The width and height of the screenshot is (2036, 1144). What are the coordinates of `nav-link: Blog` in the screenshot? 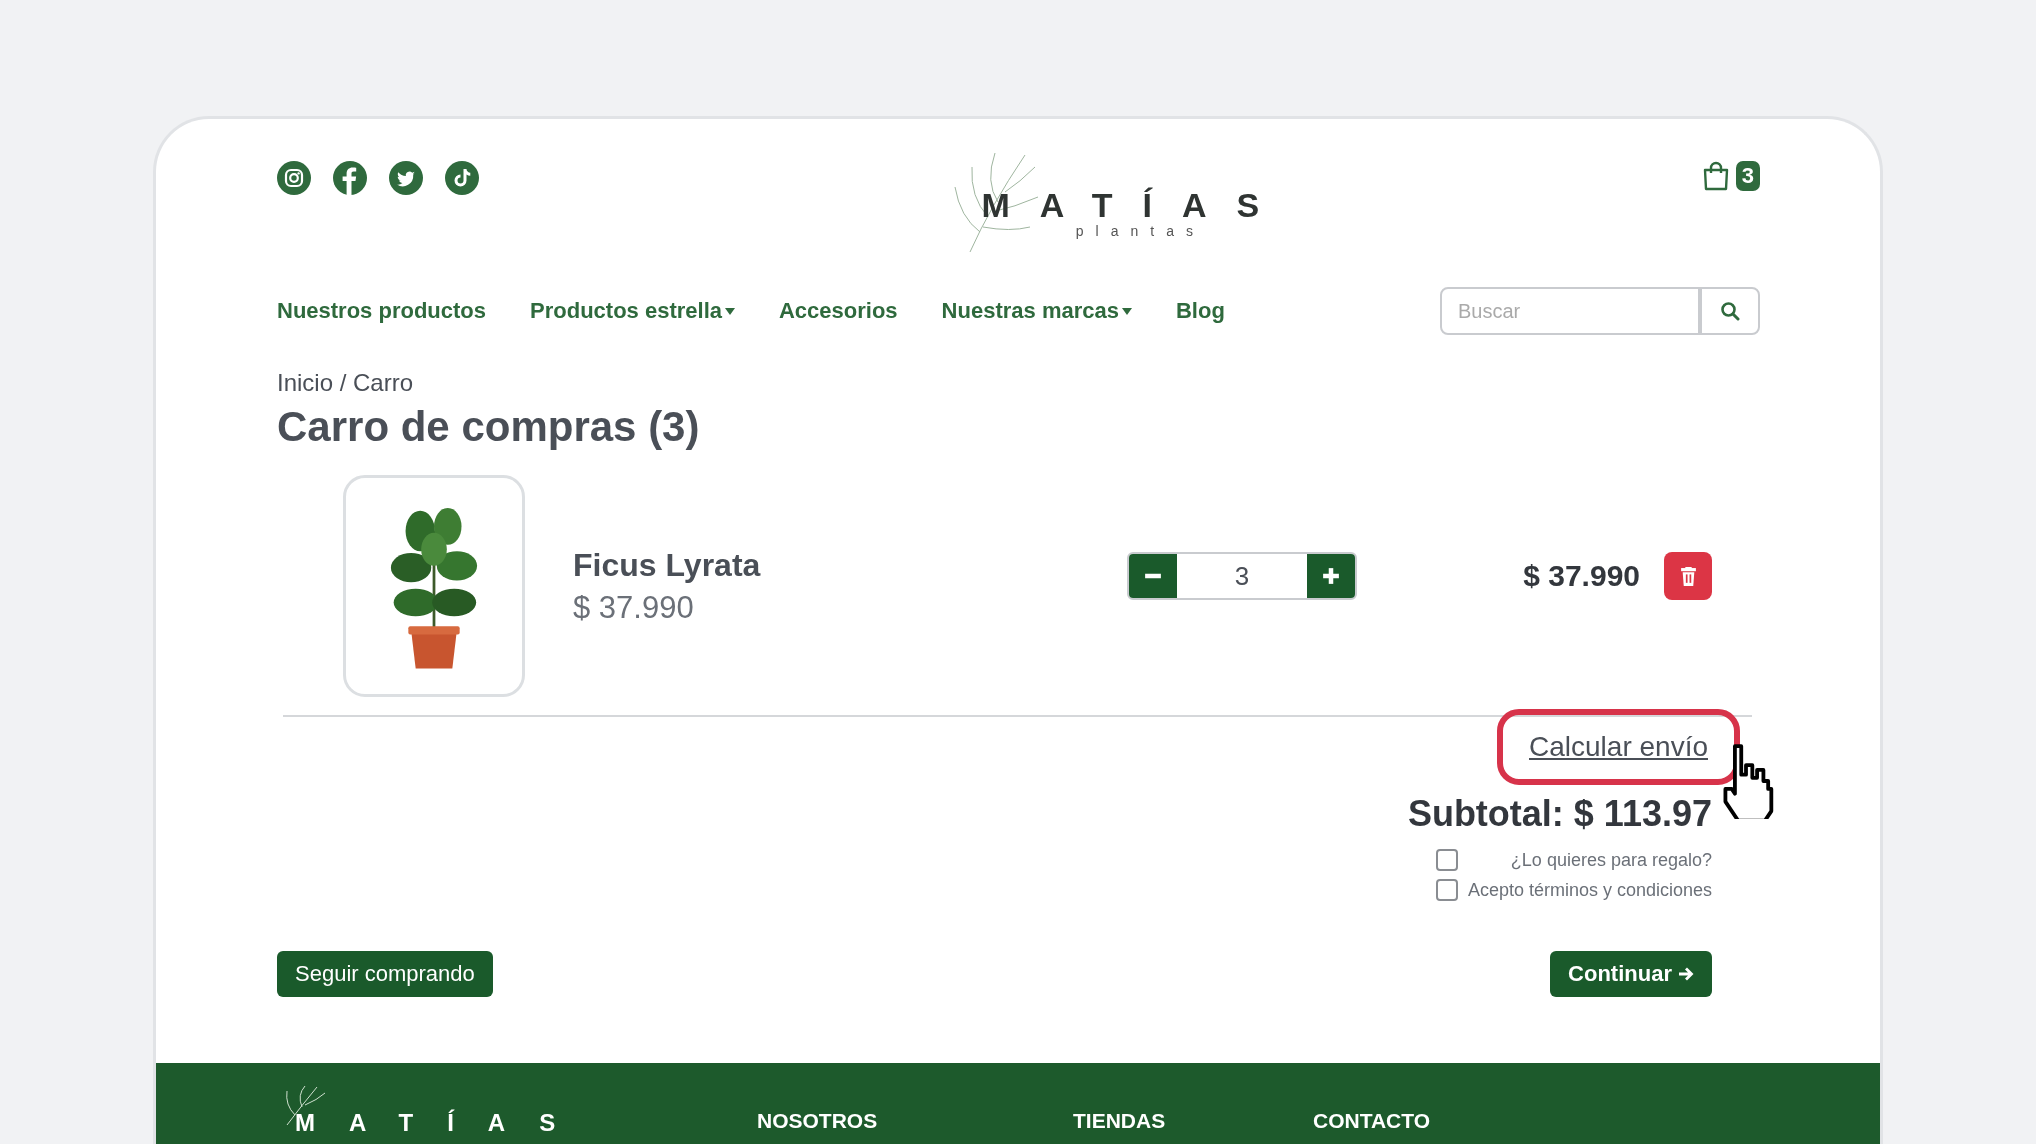 It's located at (1200, 311).